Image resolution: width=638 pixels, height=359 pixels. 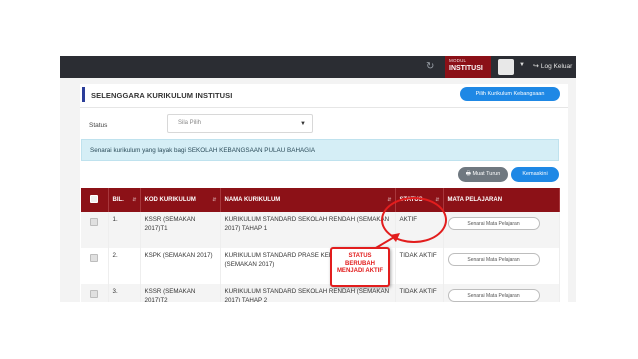 What do you see at coordinates (384, 243) in the screenshot?
I see `annotation-arrow` at bounding box center [384, 243].